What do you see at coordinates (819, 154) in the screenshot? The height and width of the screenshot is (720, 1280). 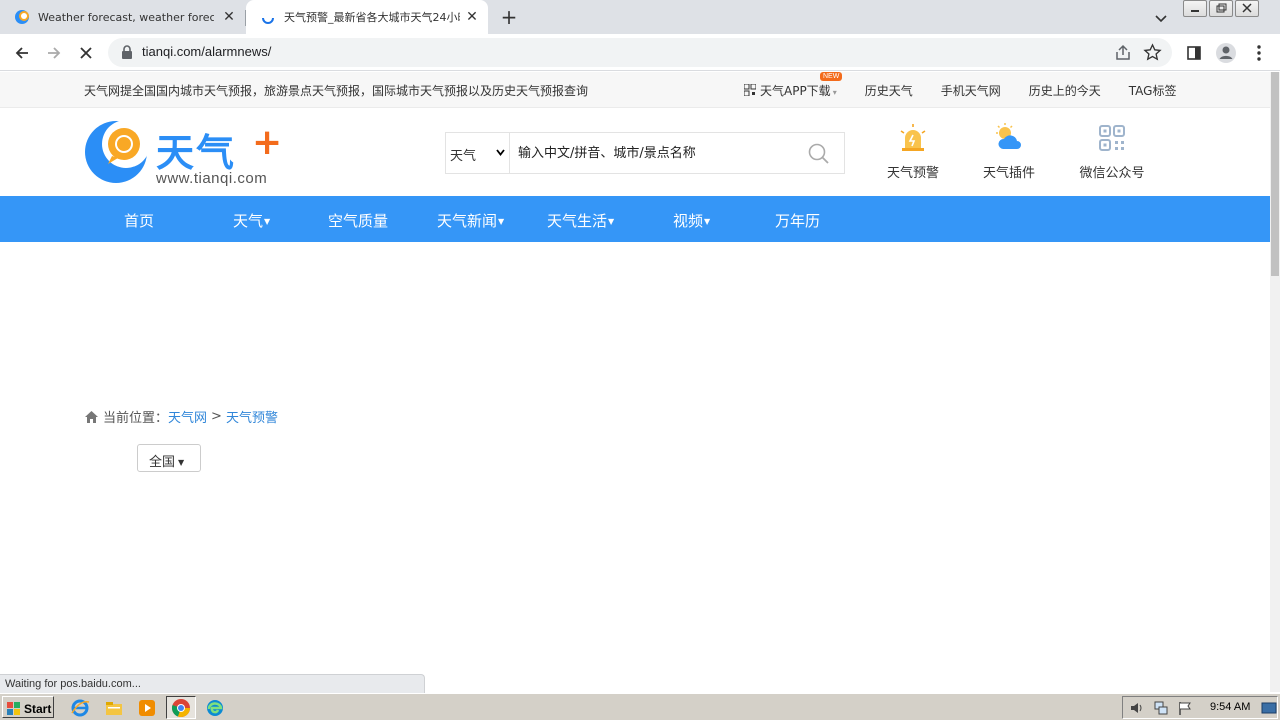 I see `search-icon` at bounding box center [819, 154].